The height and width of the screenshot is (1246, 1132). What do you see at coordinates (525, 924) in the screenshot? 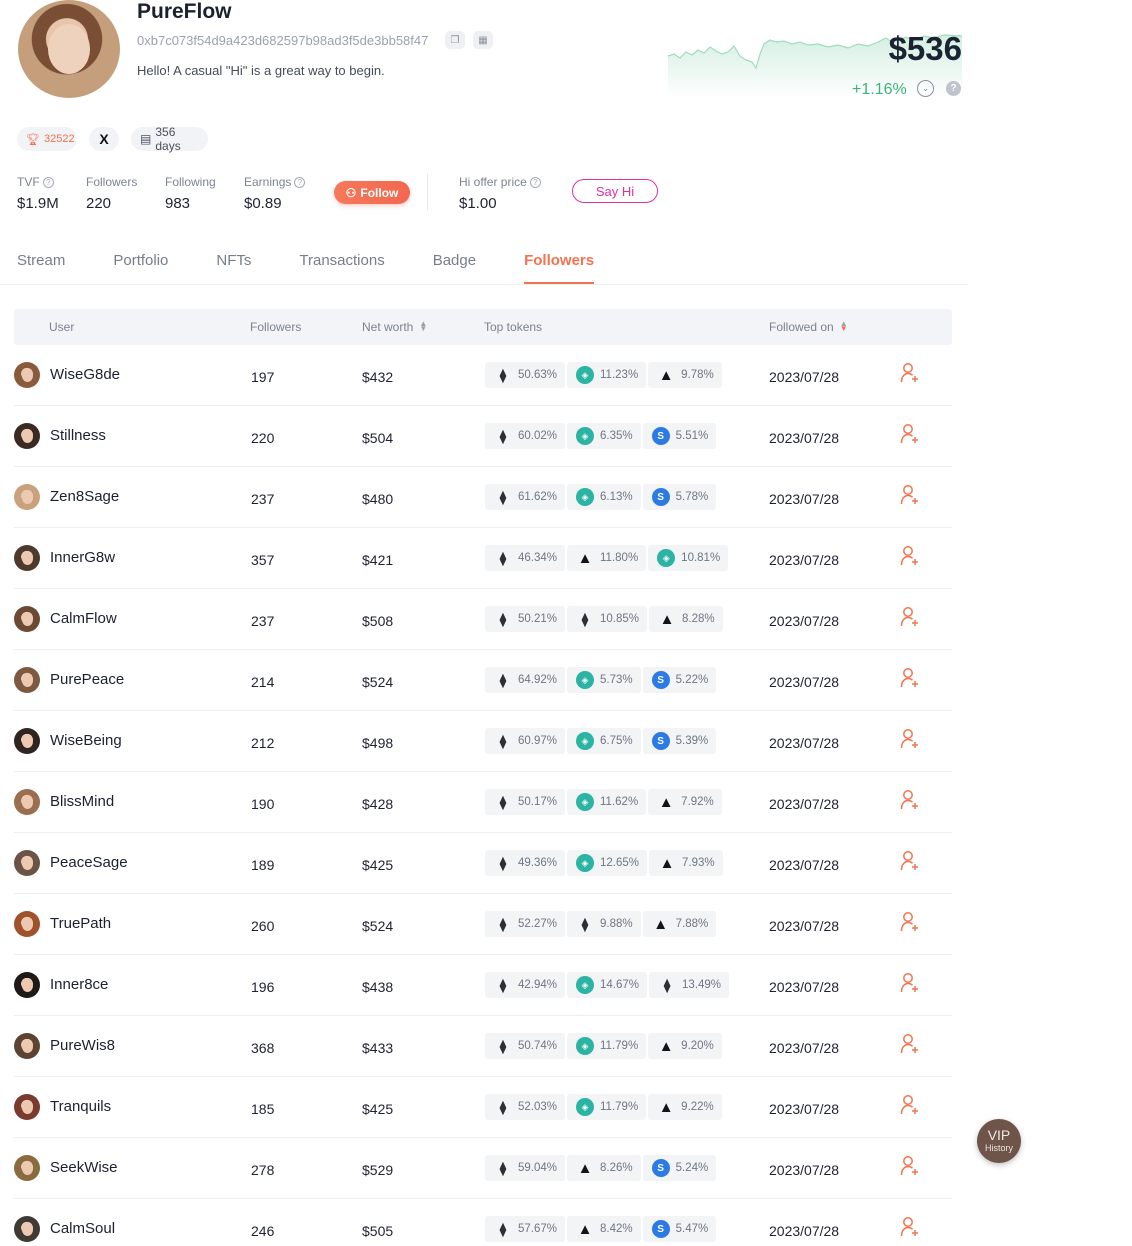
I see `token-chip: ⧫ 52.27%` at bounding box center [525, 924].